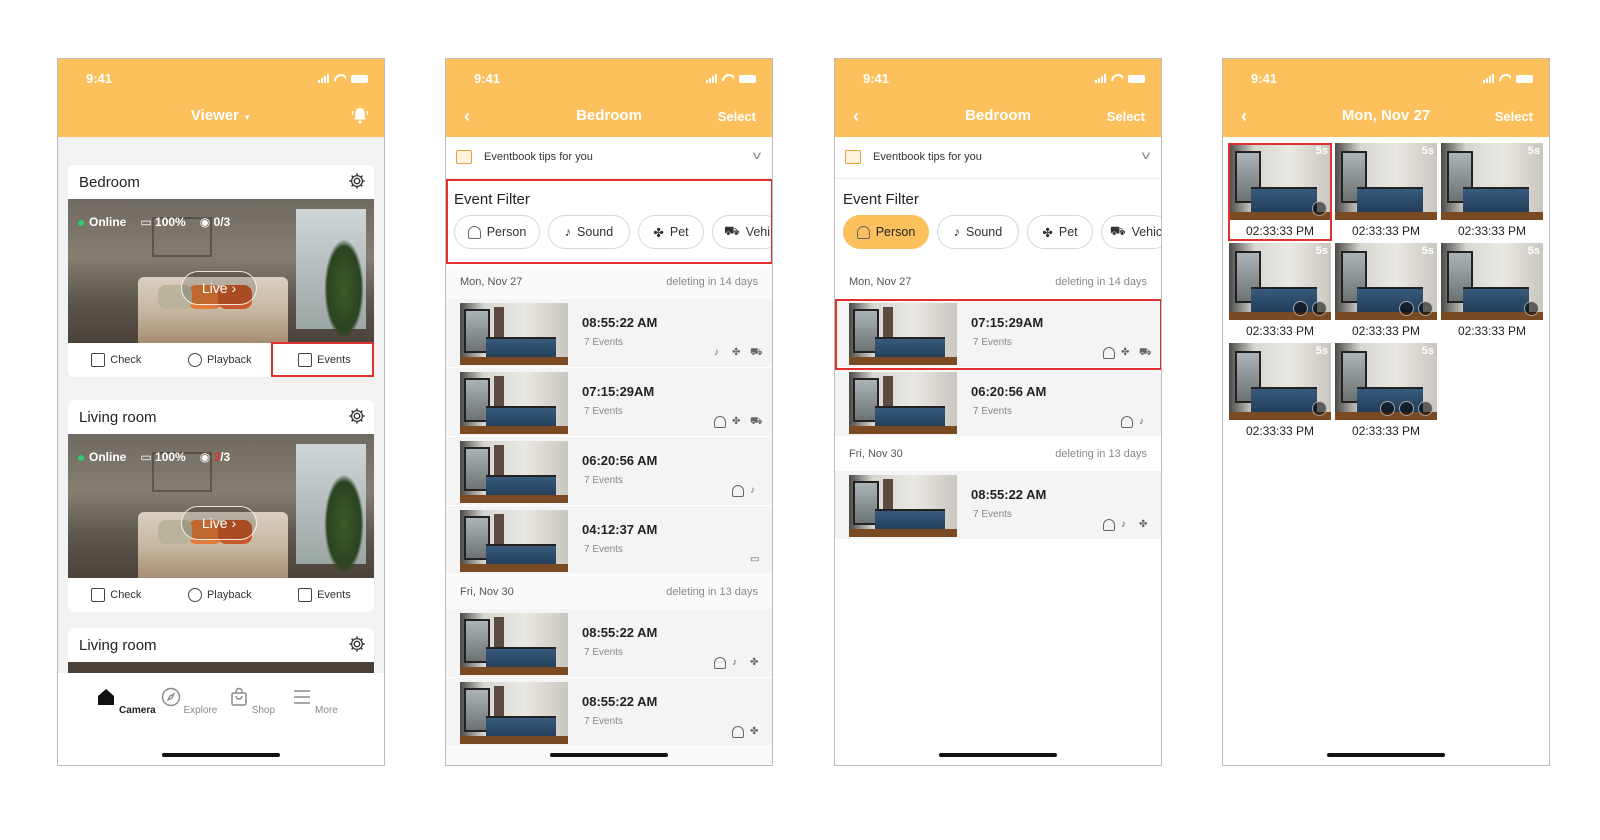 The height and width of the screenshot is (840, 1600). What do you see at coordinates (324, 595) in the screenshot?
I see `events-button: Events` at bounding box center [324, 595].